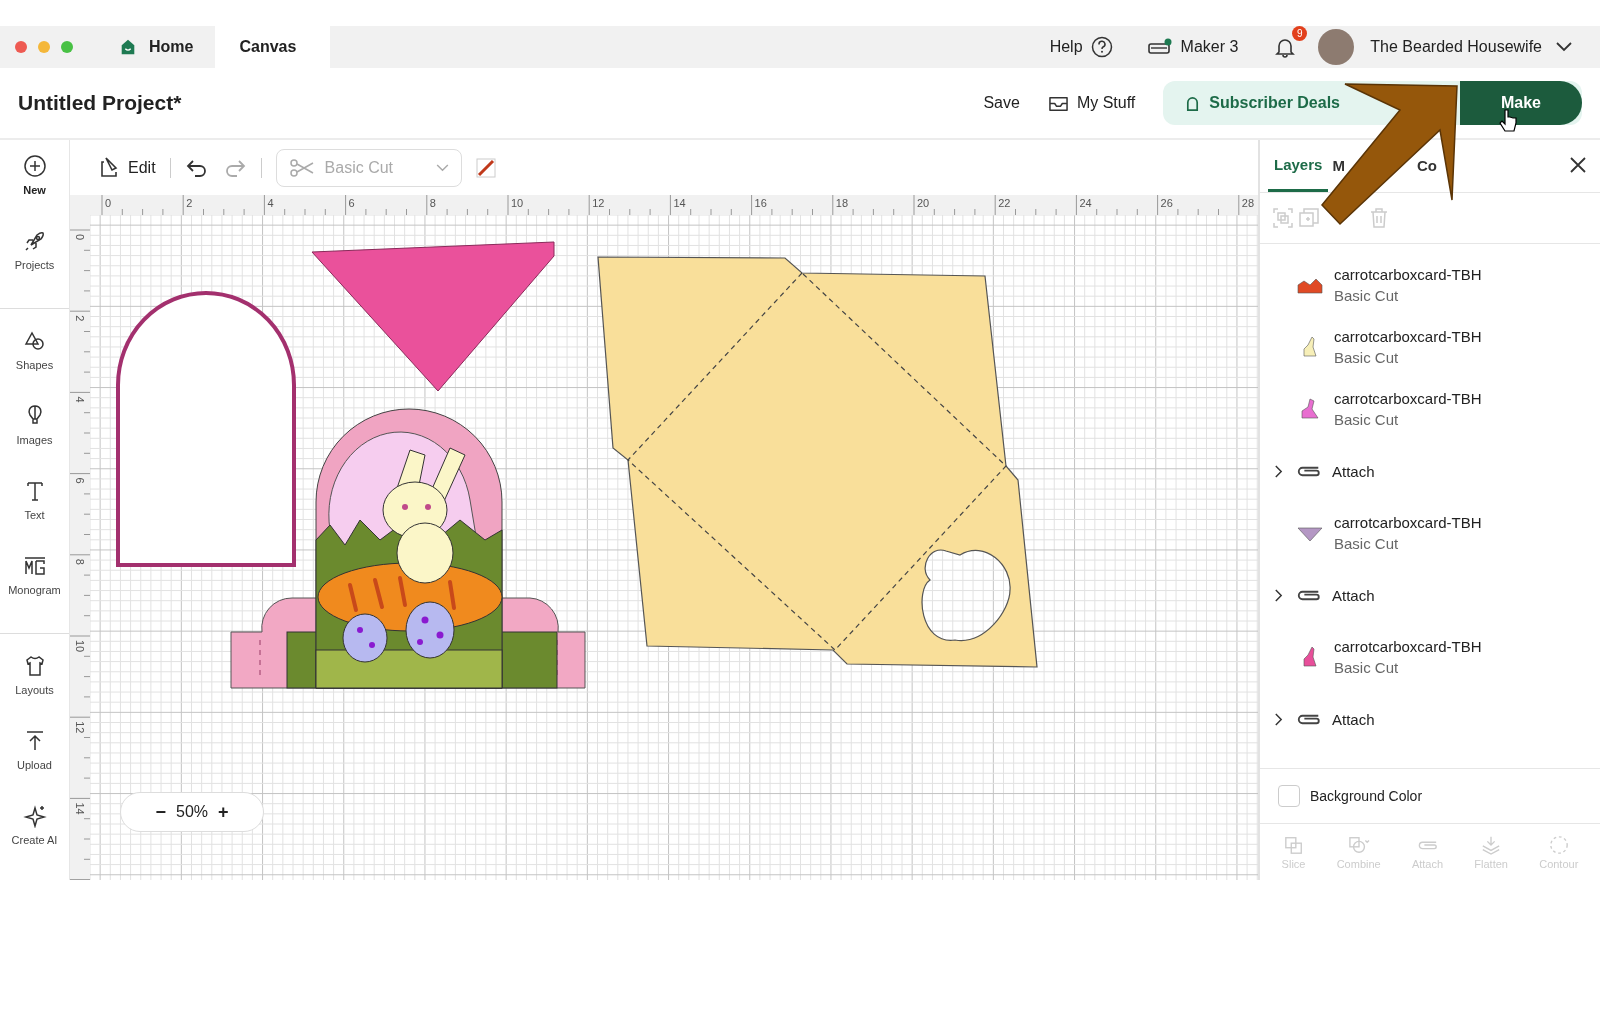  I want to click on contour-icon, so click(1558, 844).